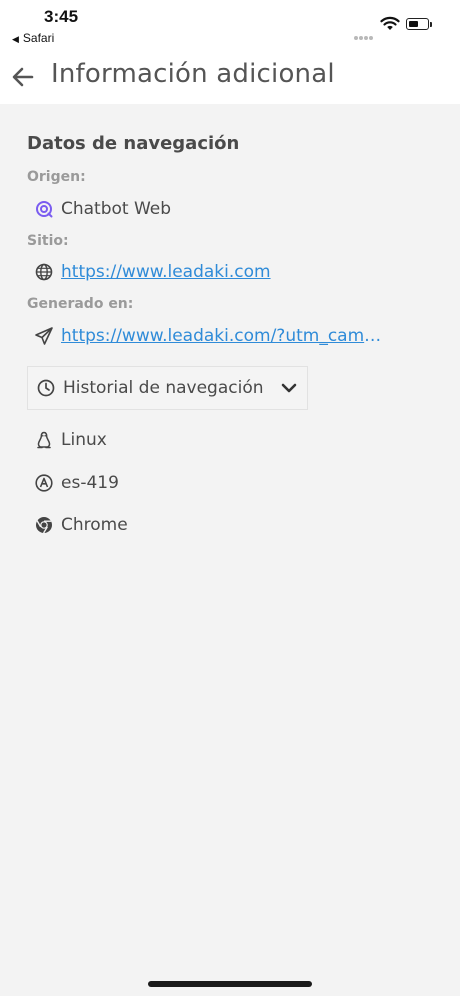 The image size is (460, 996). Describe the element at coordinates (431, 24) in the screenshot. I see `battery-tip` at that location.